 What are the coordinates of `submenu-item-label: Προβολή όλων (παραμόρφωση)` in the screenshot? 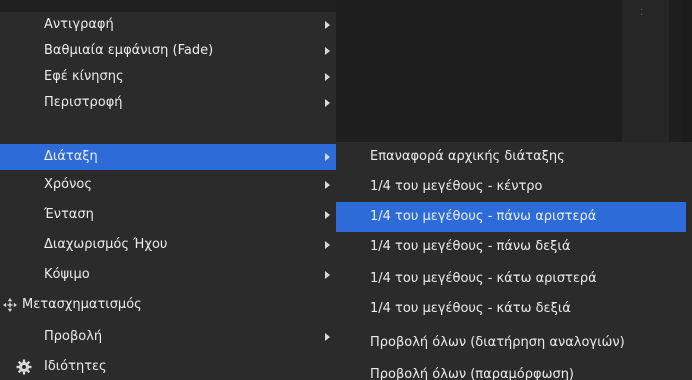 It's located at (472, 373).